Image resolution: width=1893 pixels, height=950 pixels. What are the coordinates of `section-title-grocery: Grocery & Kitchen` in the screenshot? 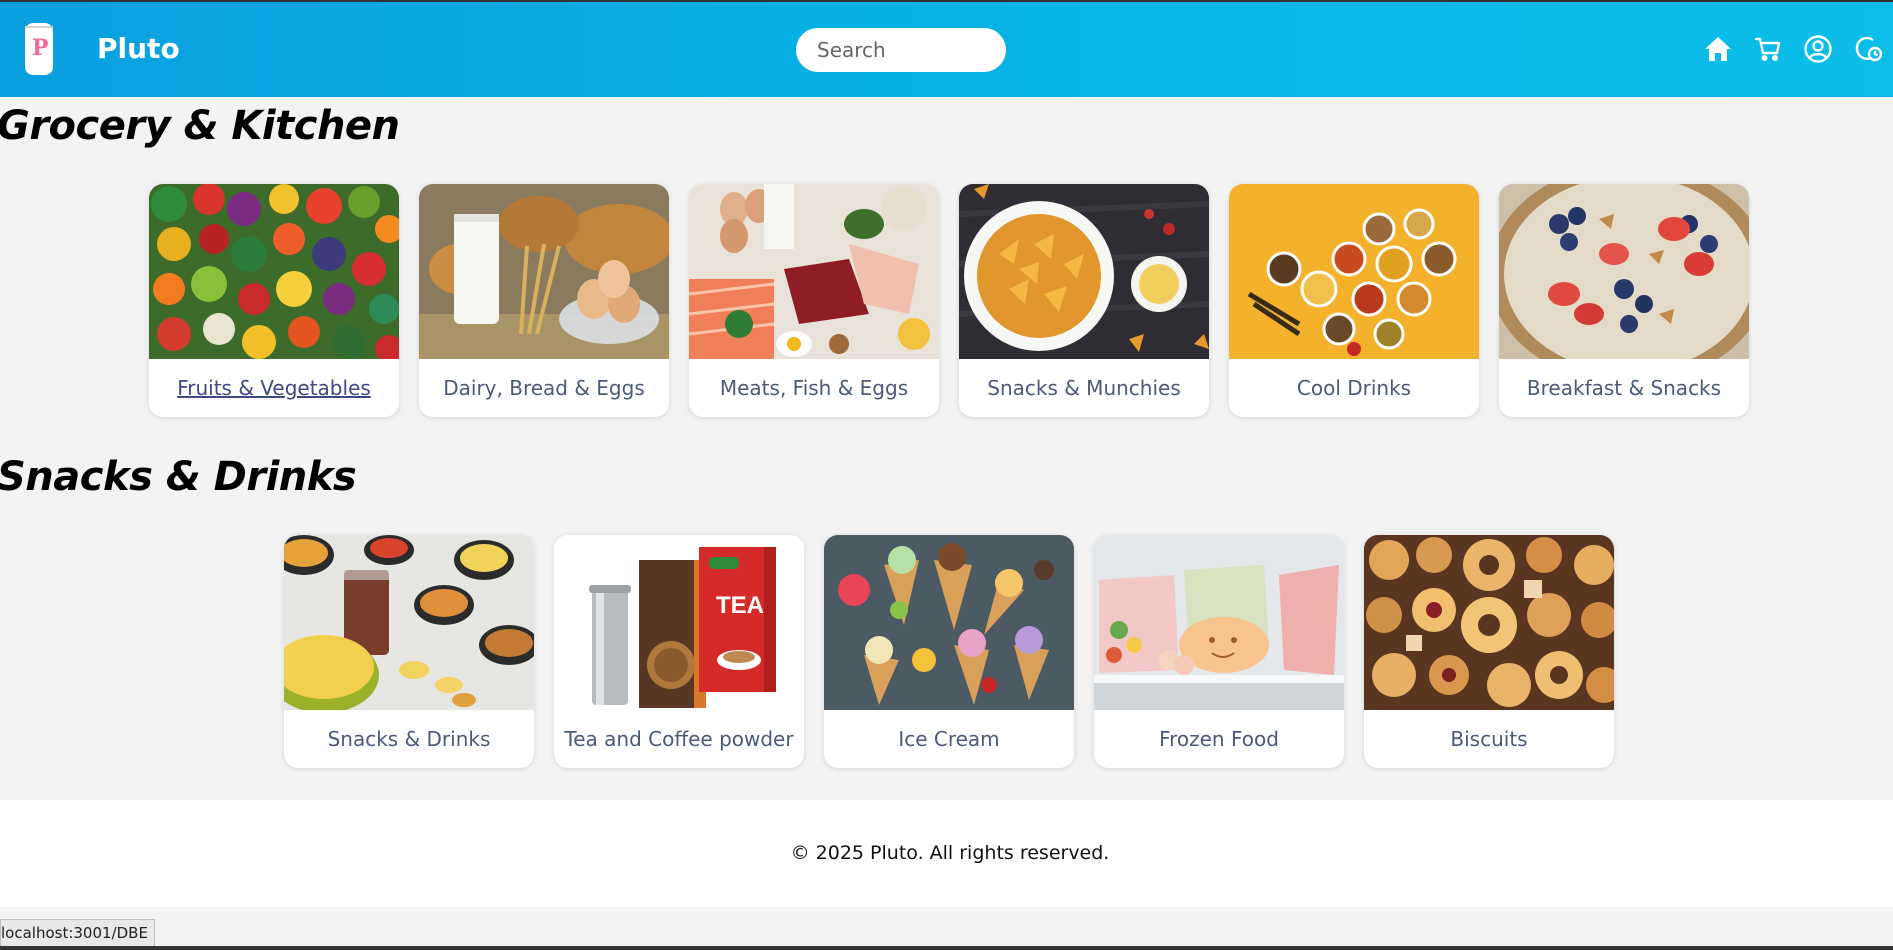 It's located at (200, 126).